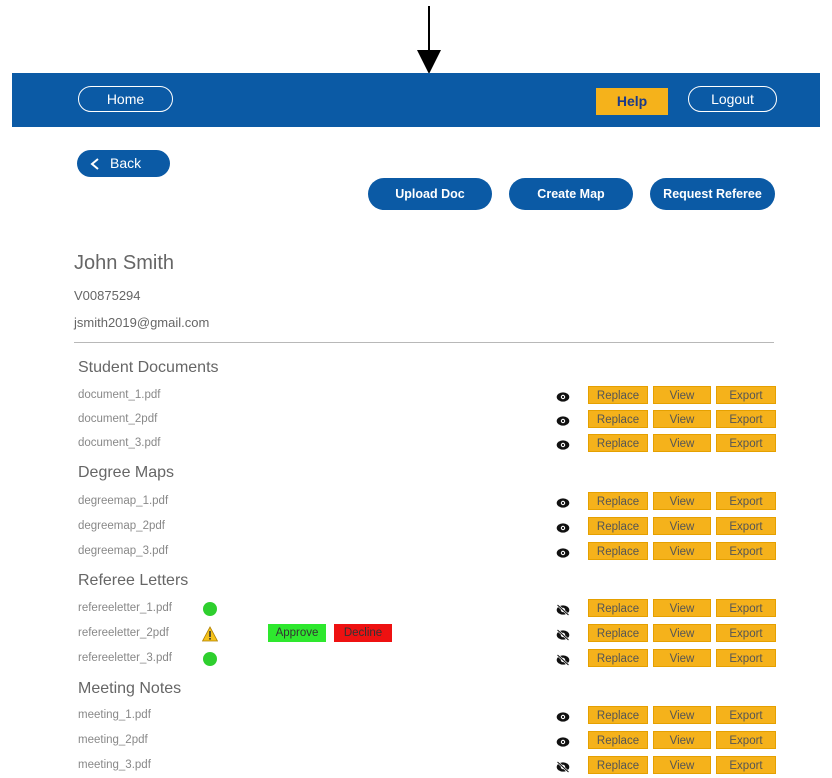 The image size is (832, 778). What do you see at coordinates (113, 740) in the screenshot?
I see `file-name: meeting_2pdf` at bounding box center [113, 740].